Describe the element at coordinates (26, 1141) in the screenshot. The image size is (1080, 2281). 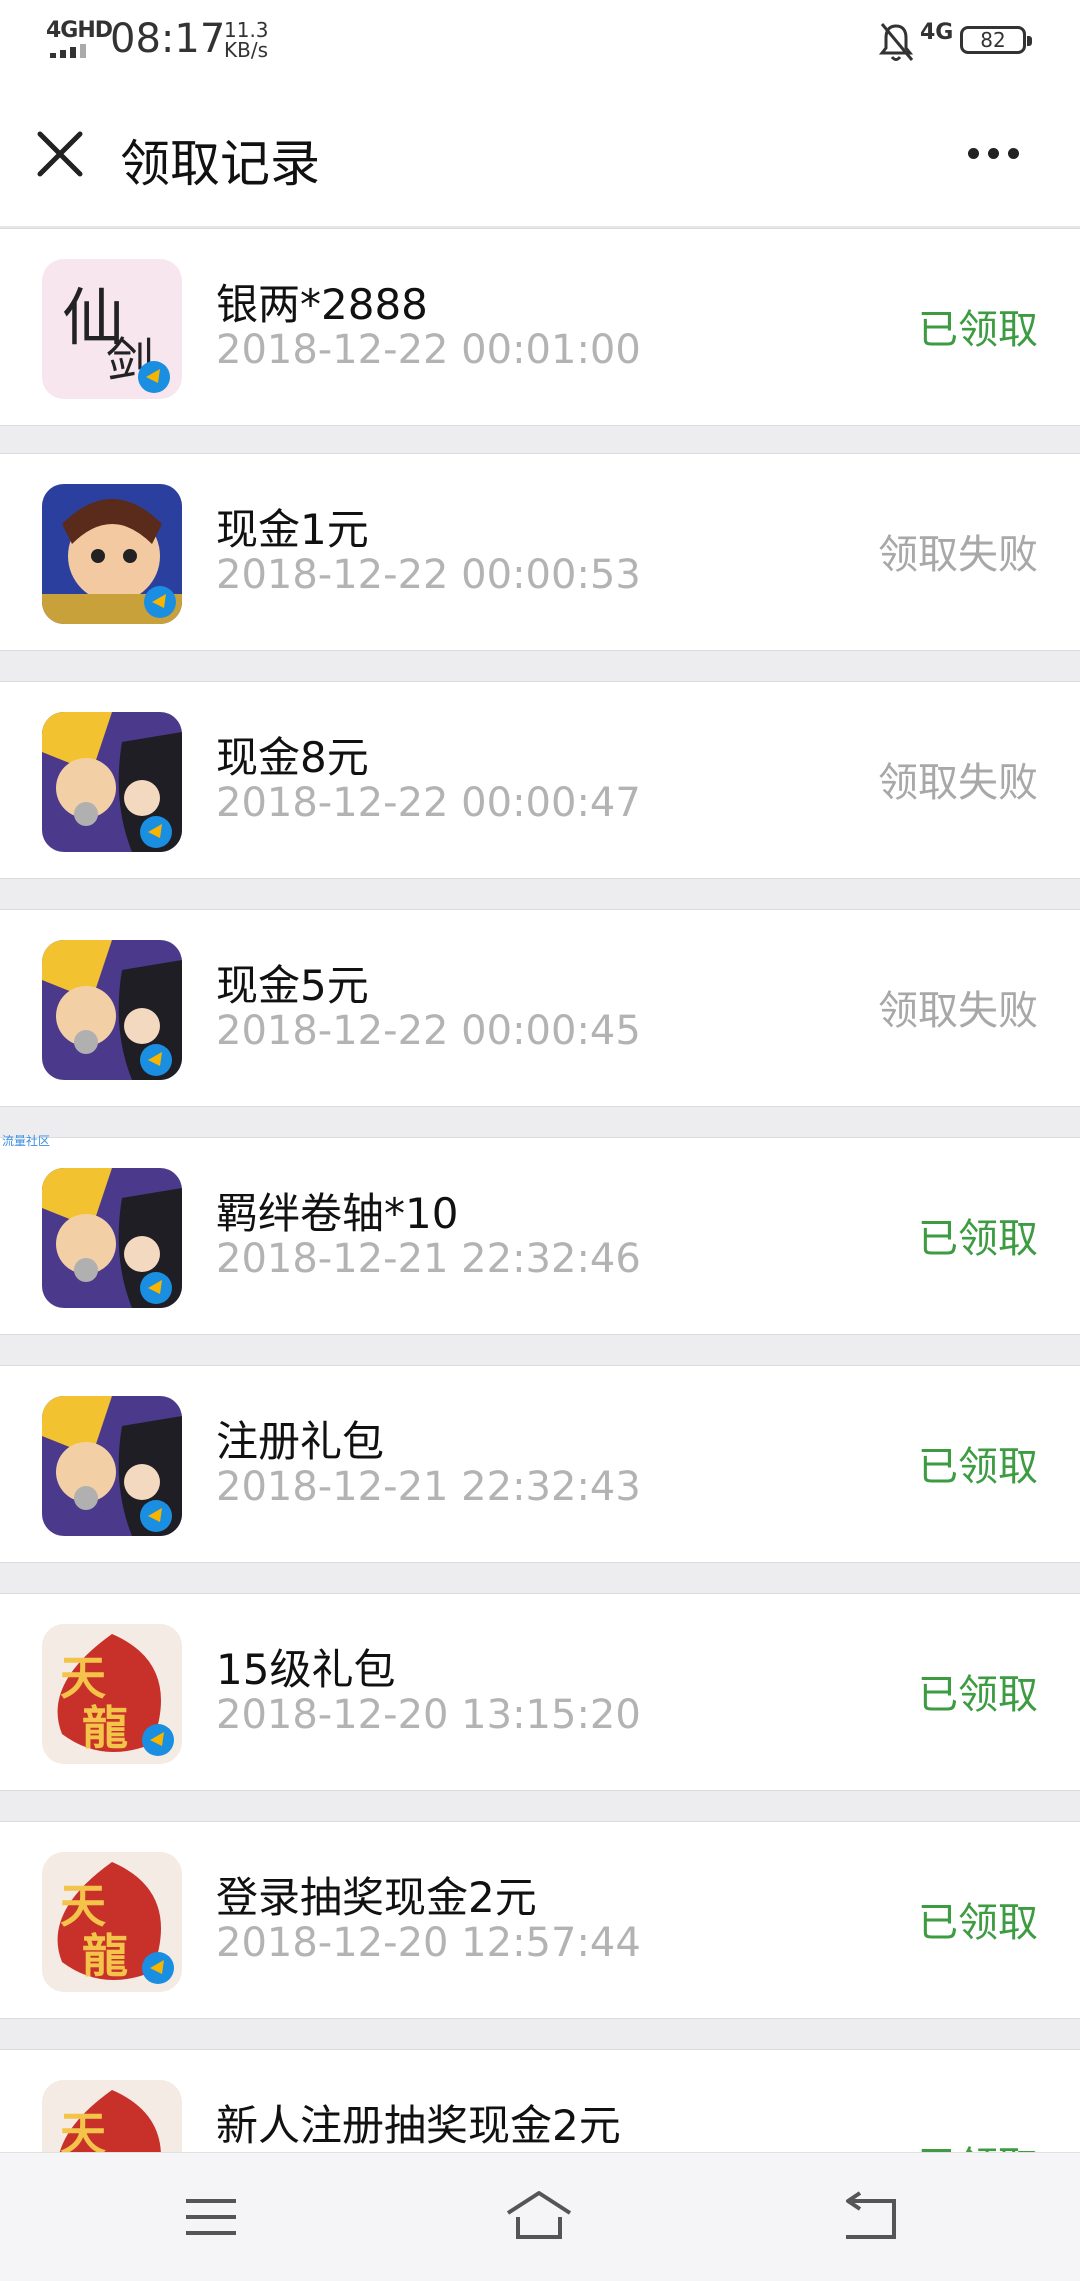
I see `watermark: 流量社区` at that location.